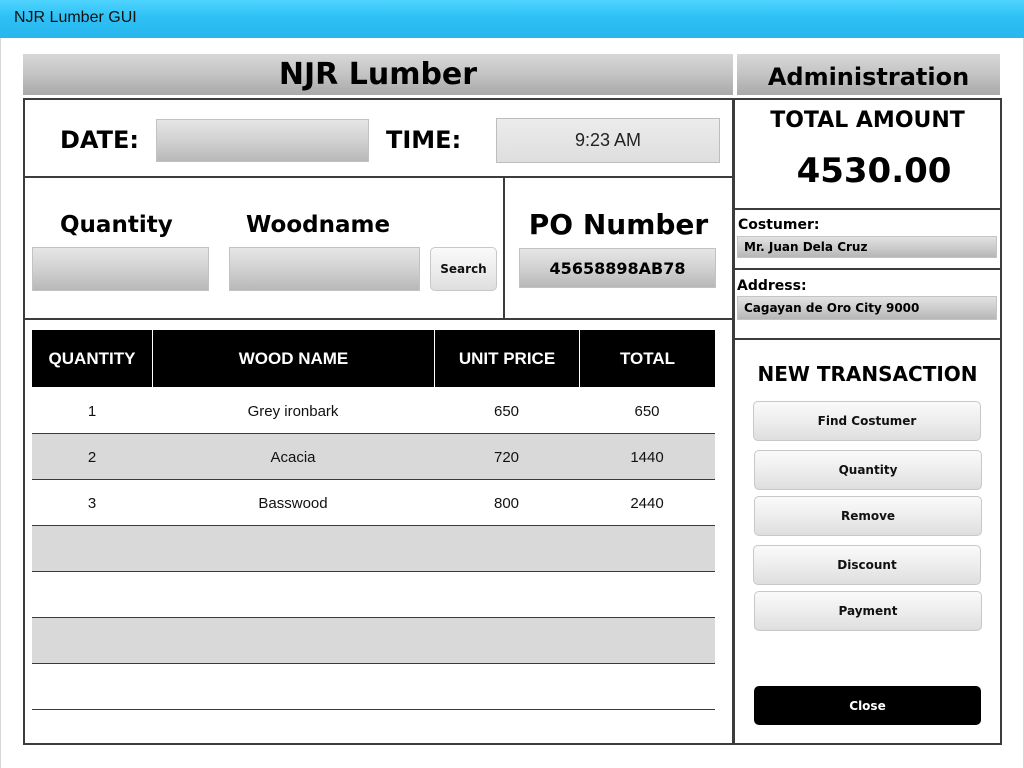 The image size is (1024, 768). What do you see at coordinates (92, 503) in the screenshot?
I see `cell-quantity: 3` at bounding box center [92, 503].